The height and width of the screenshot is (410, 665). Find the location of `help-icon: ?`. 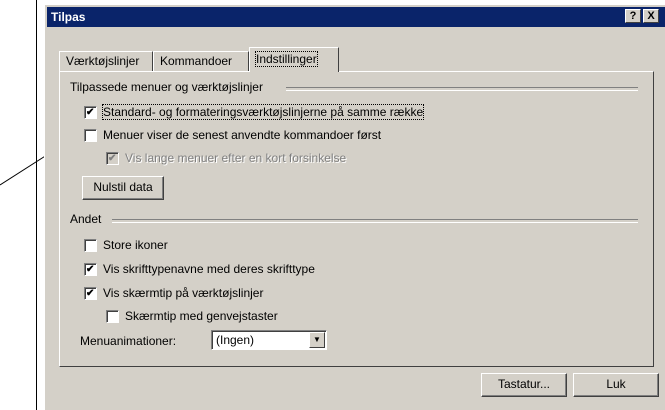

help-icon: ? is located at coordinates (633, 16).